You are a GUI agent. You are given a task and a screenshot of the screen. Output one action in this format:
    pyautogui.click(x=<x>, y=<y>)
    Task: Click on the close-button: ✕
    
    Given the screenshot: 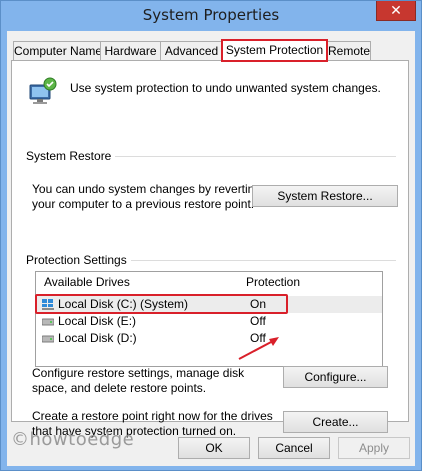 What is the action you would take?
    pyautogui.click(x=396, y=11)
    